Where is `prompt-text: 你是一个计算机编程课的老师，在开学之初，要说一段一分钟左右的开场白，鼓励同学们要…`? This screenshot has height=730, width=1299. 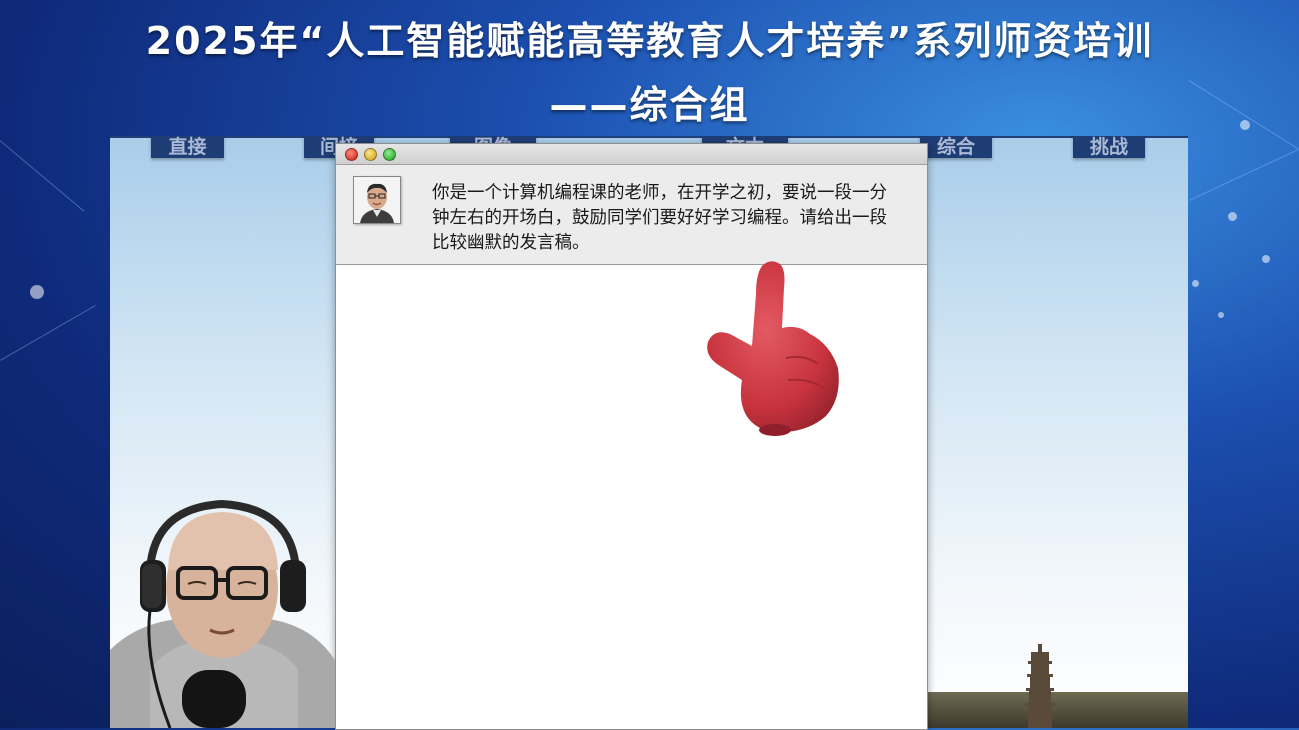 prompt-text: 你是一个计算机编程课的老师，在开学之初，要说一段一分钟左右的开场白，鼓励同学们要… is located at coordinates (659, 218).